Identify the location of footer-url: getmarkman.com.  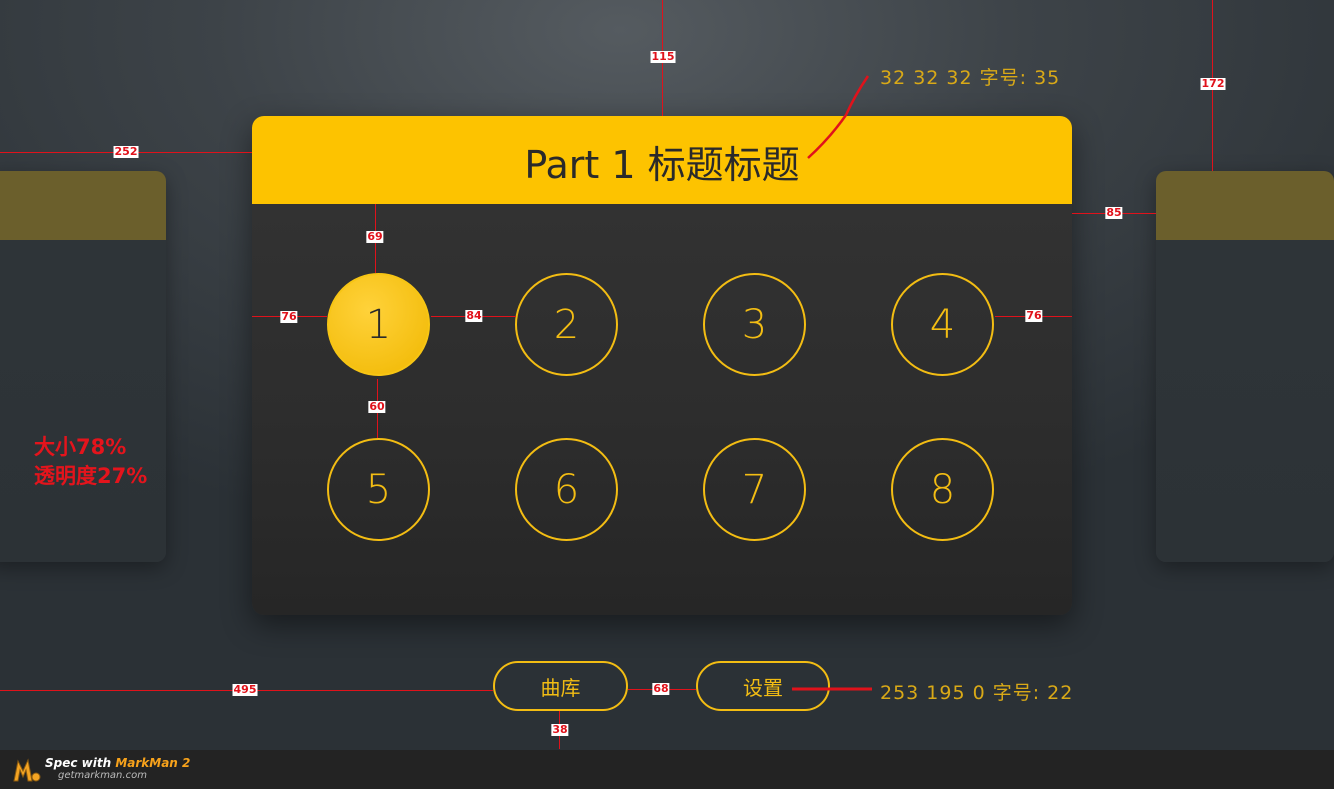
(102, 775).